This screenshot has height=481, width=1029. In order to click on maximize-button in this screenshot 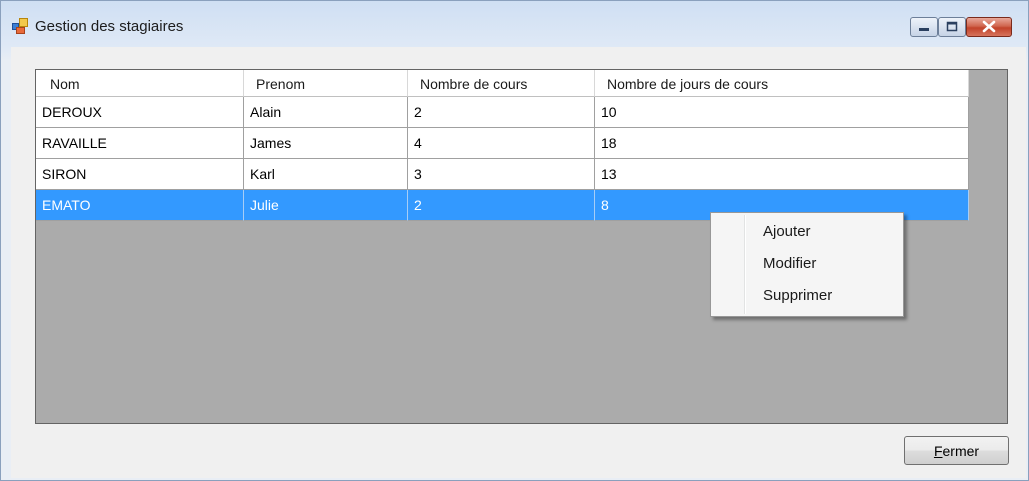, I will do `click(952, 27)`.